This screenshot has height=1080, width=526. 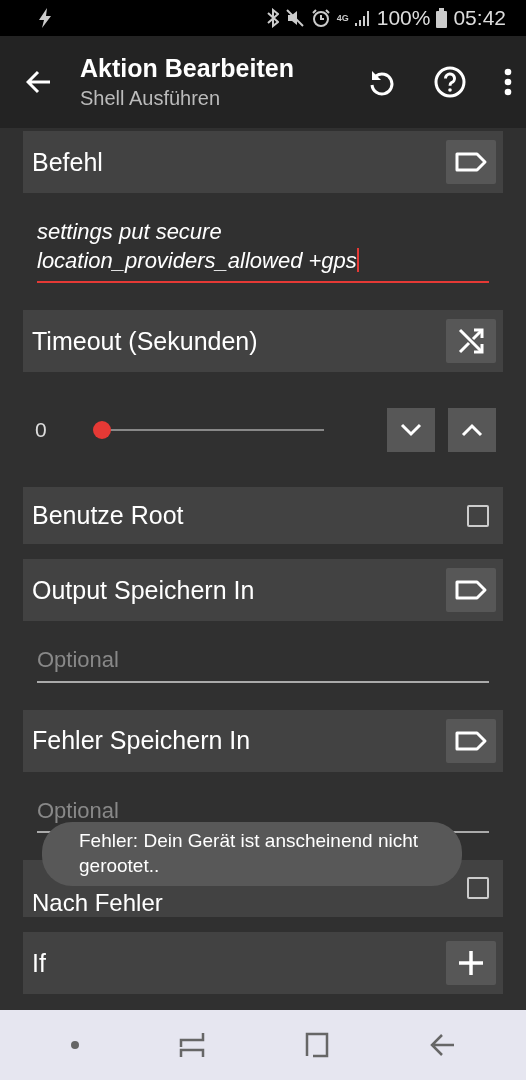 I want to click on section-title: Output Speichern In, so click(x=143, y=590).